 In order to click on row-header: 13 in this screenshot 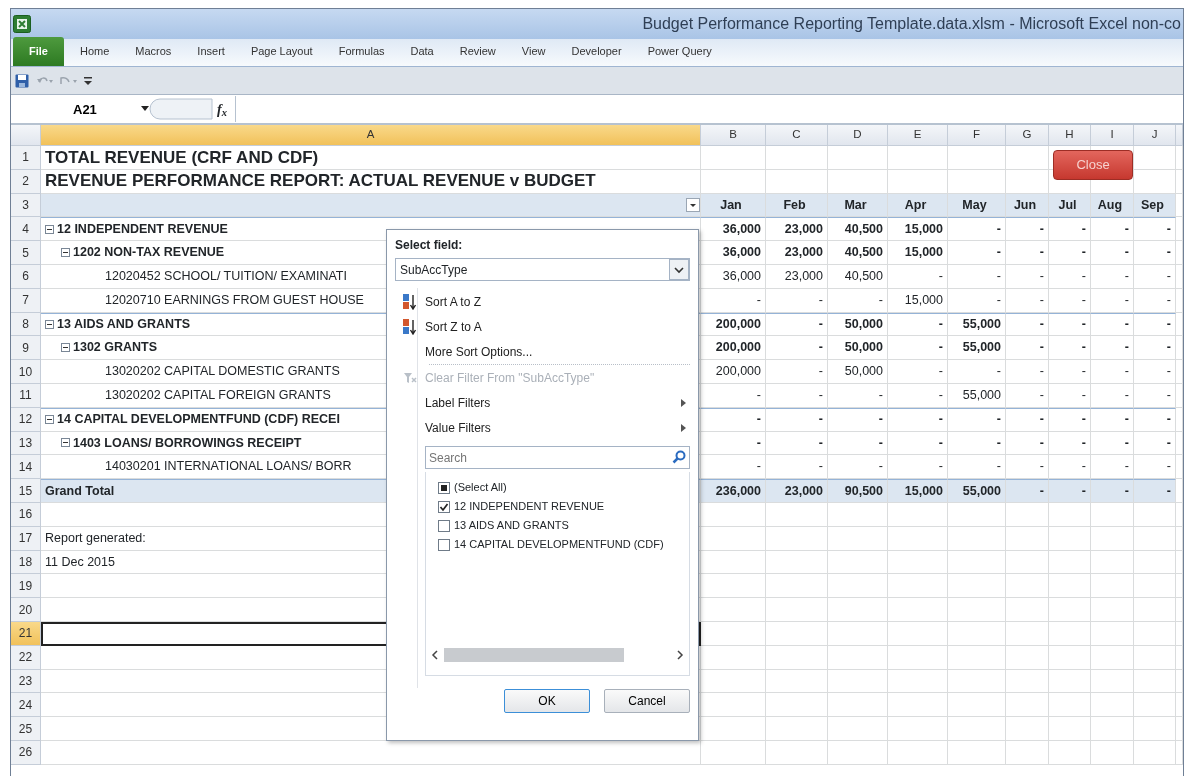, I will do `click(26, 443)`.